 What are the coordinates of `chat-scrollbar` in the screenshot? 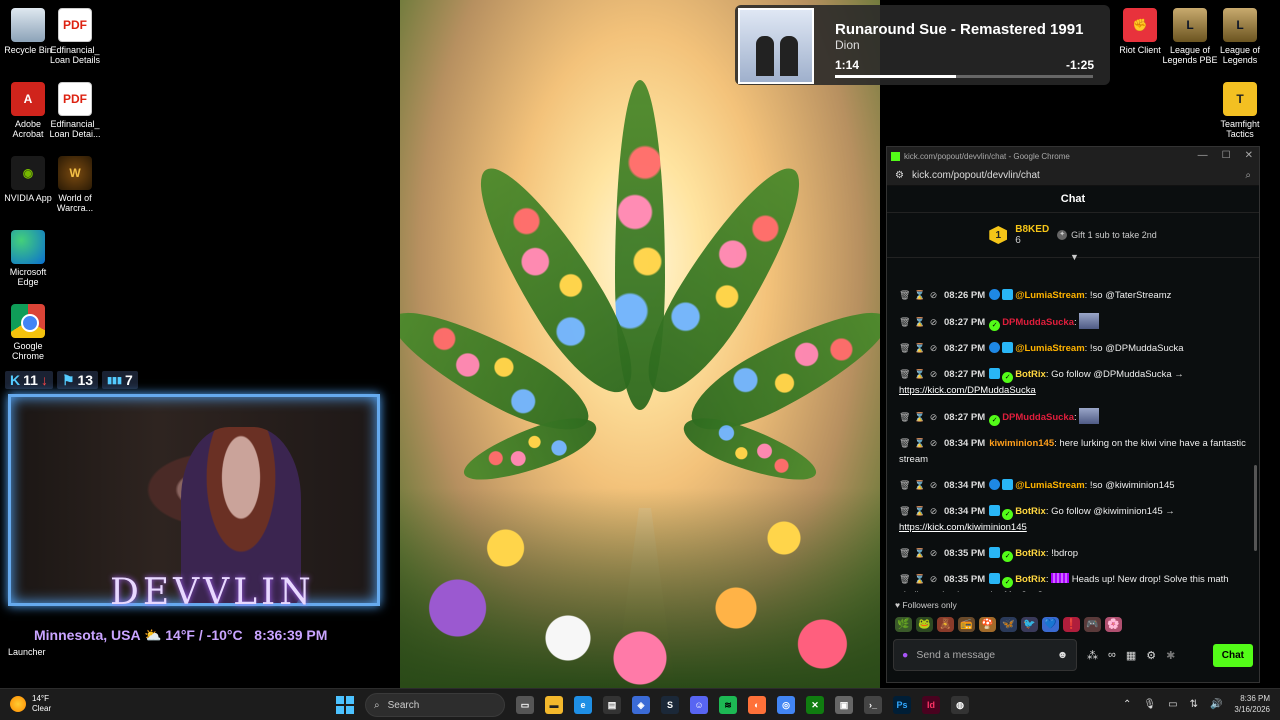 It's located at (1255, 508).